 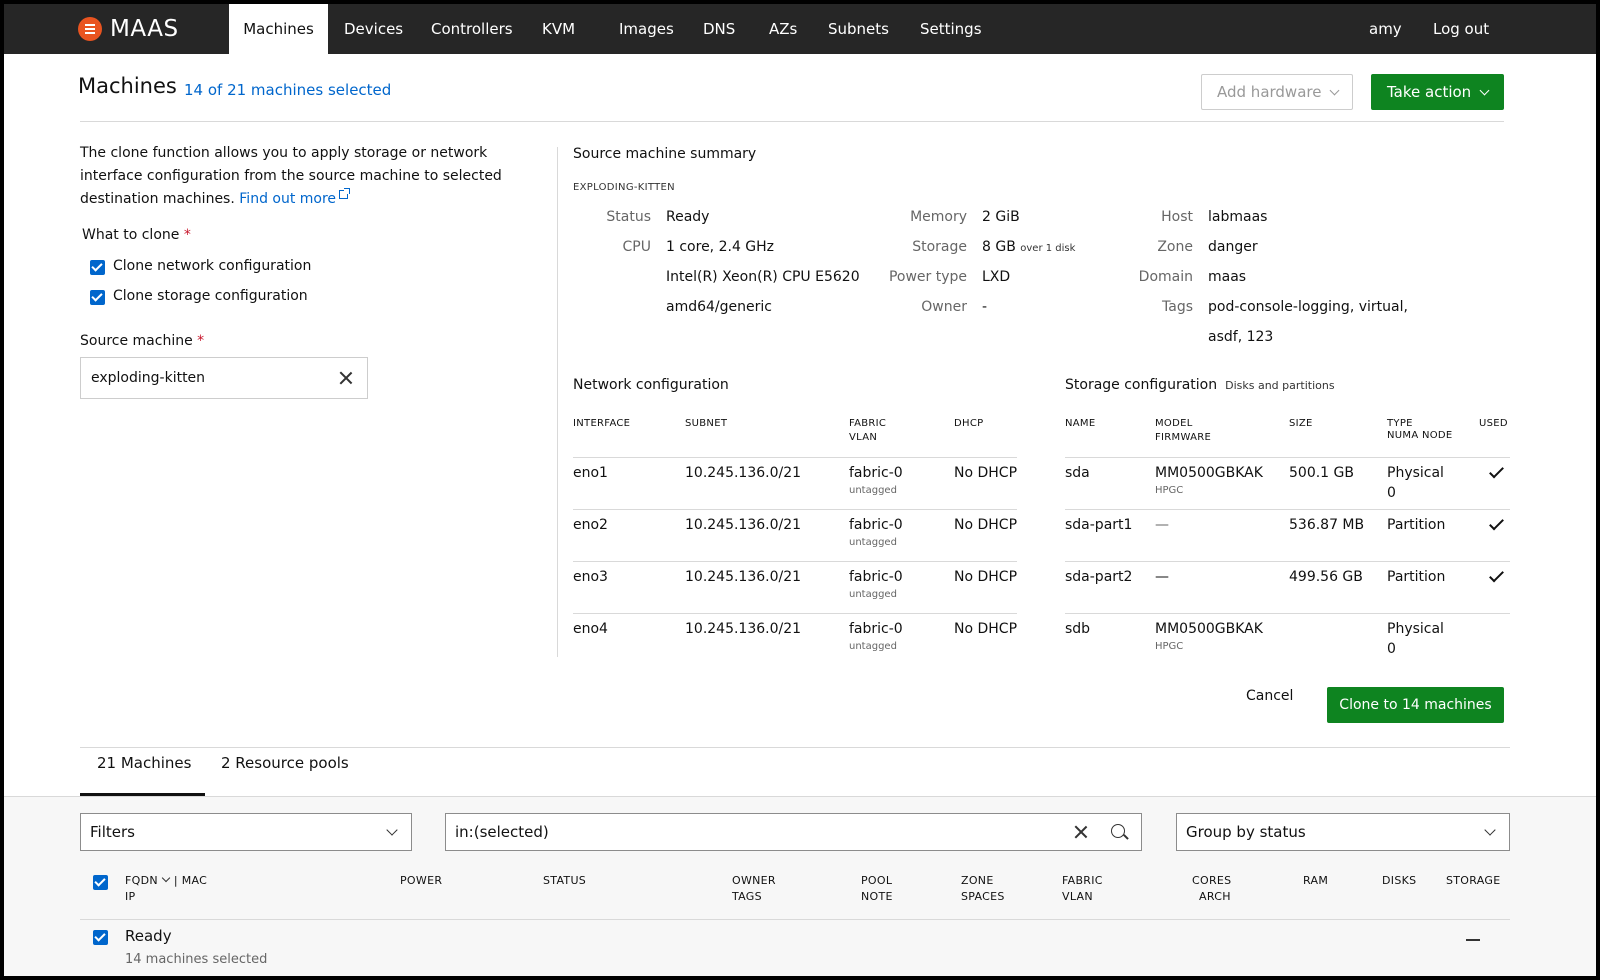 What do you see at coordinates (743, 629) in the screenshot?
I see `network-subnet: 10.245.136.0/21` at bounding box center [743, 629].